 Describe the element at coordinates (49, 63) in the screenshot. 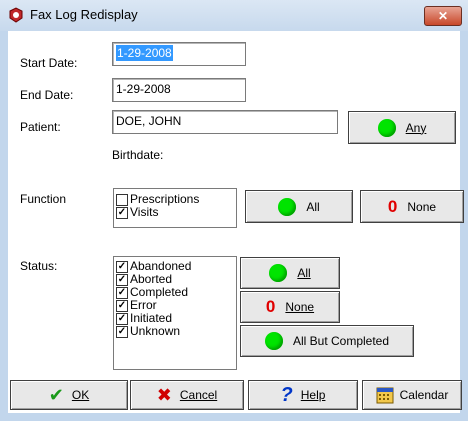

I see `start-date-label: Start Date:` at that location.